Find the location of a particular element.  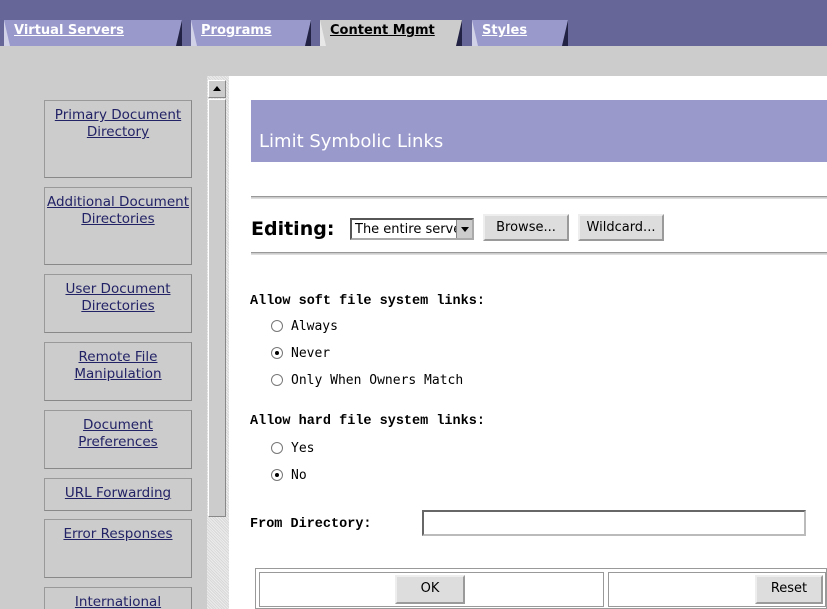

sidebar-item-primary-document-directory: Primary Document Directory is located at coordinates (118, 139).